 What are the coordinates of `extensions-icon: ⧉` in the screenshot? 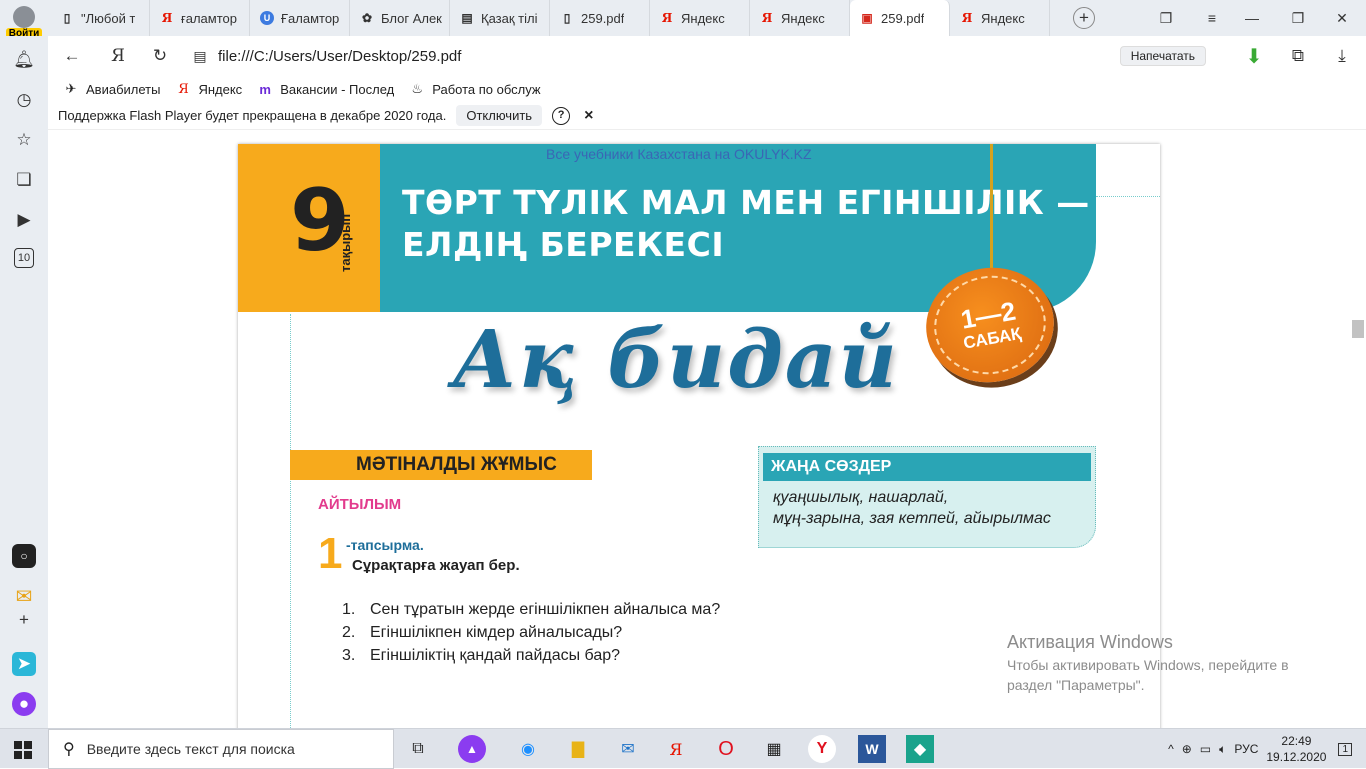 It's located at (1298, 56).